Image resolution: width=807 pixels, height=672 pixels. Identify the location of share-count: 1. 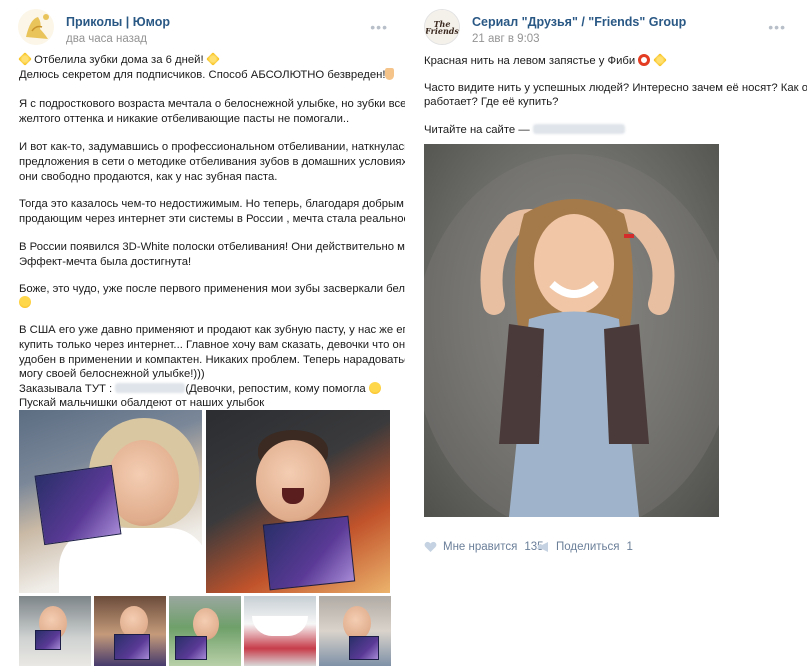
(629, 547).